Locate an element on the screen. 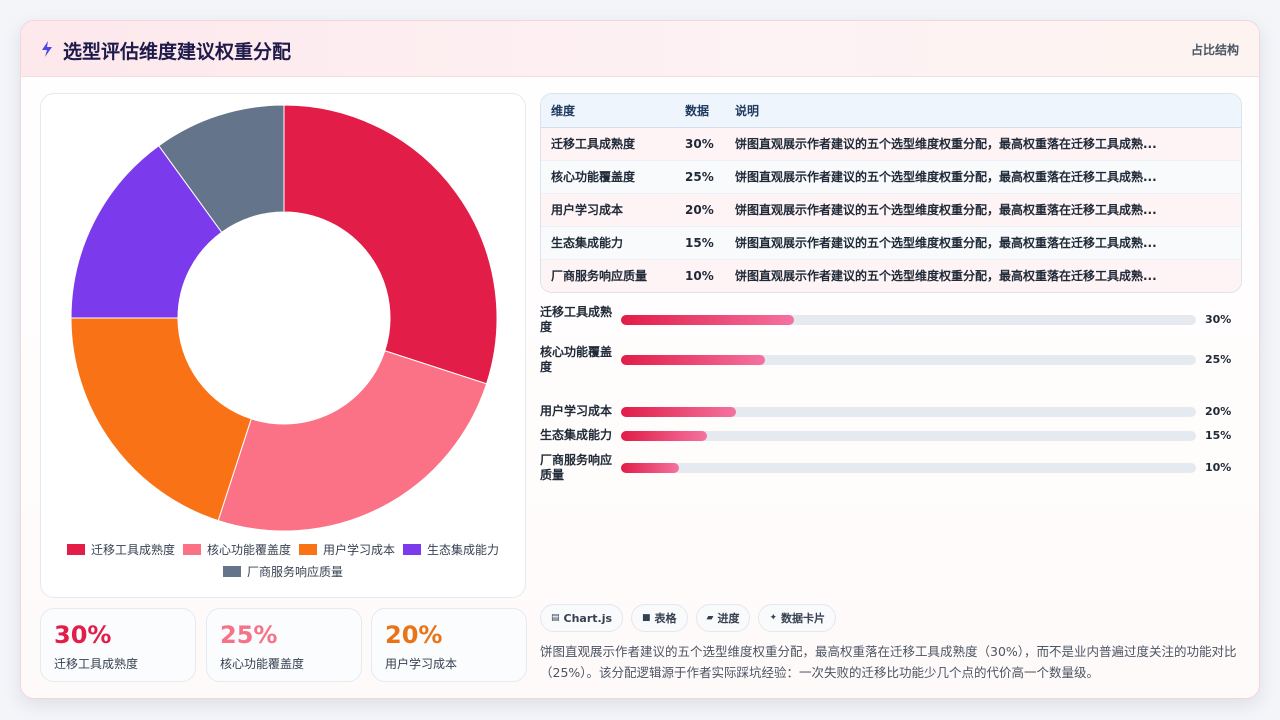 The image size is (1280, 720). legend-label: 生态集成能力 is located at coordinates (463, 549).